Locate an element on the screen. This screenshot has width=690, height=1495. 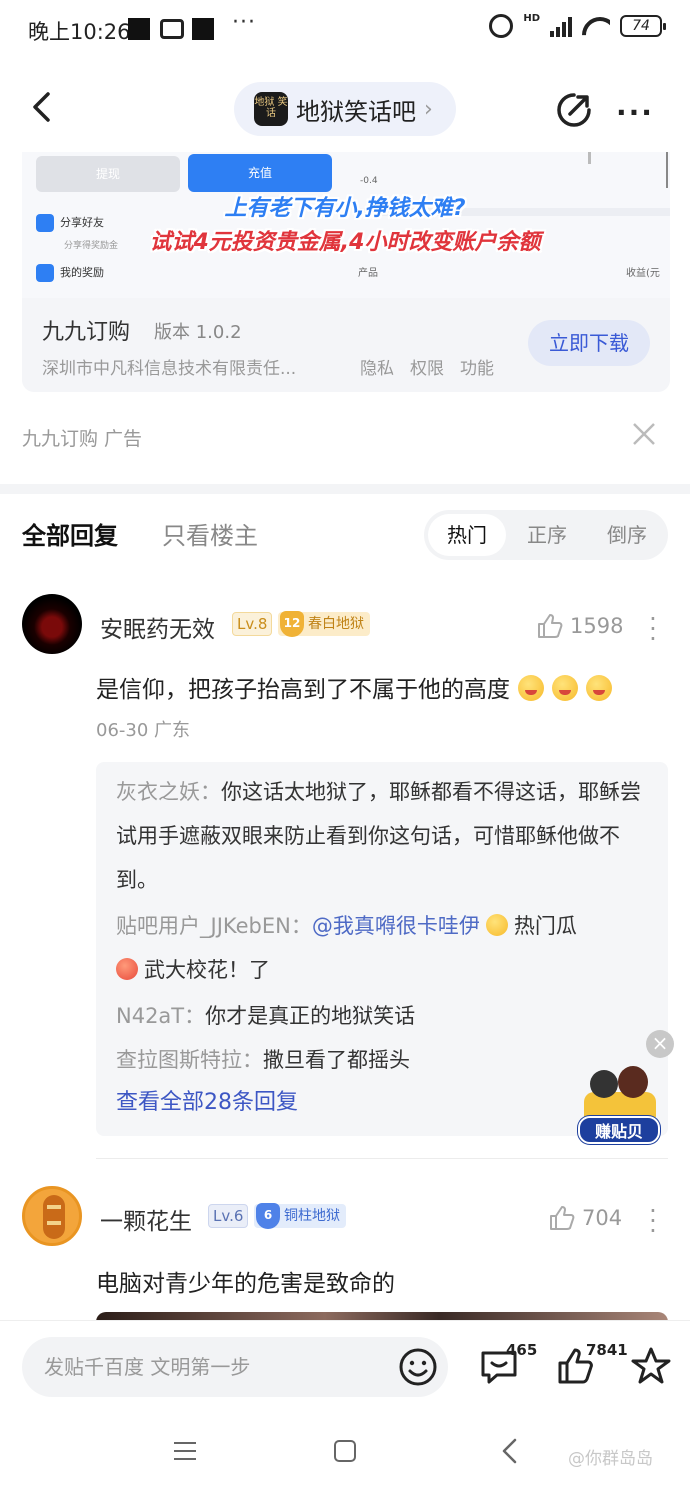
sort-segmented-control: 热门 正序 倒序 is located at coordinates (546, 535).